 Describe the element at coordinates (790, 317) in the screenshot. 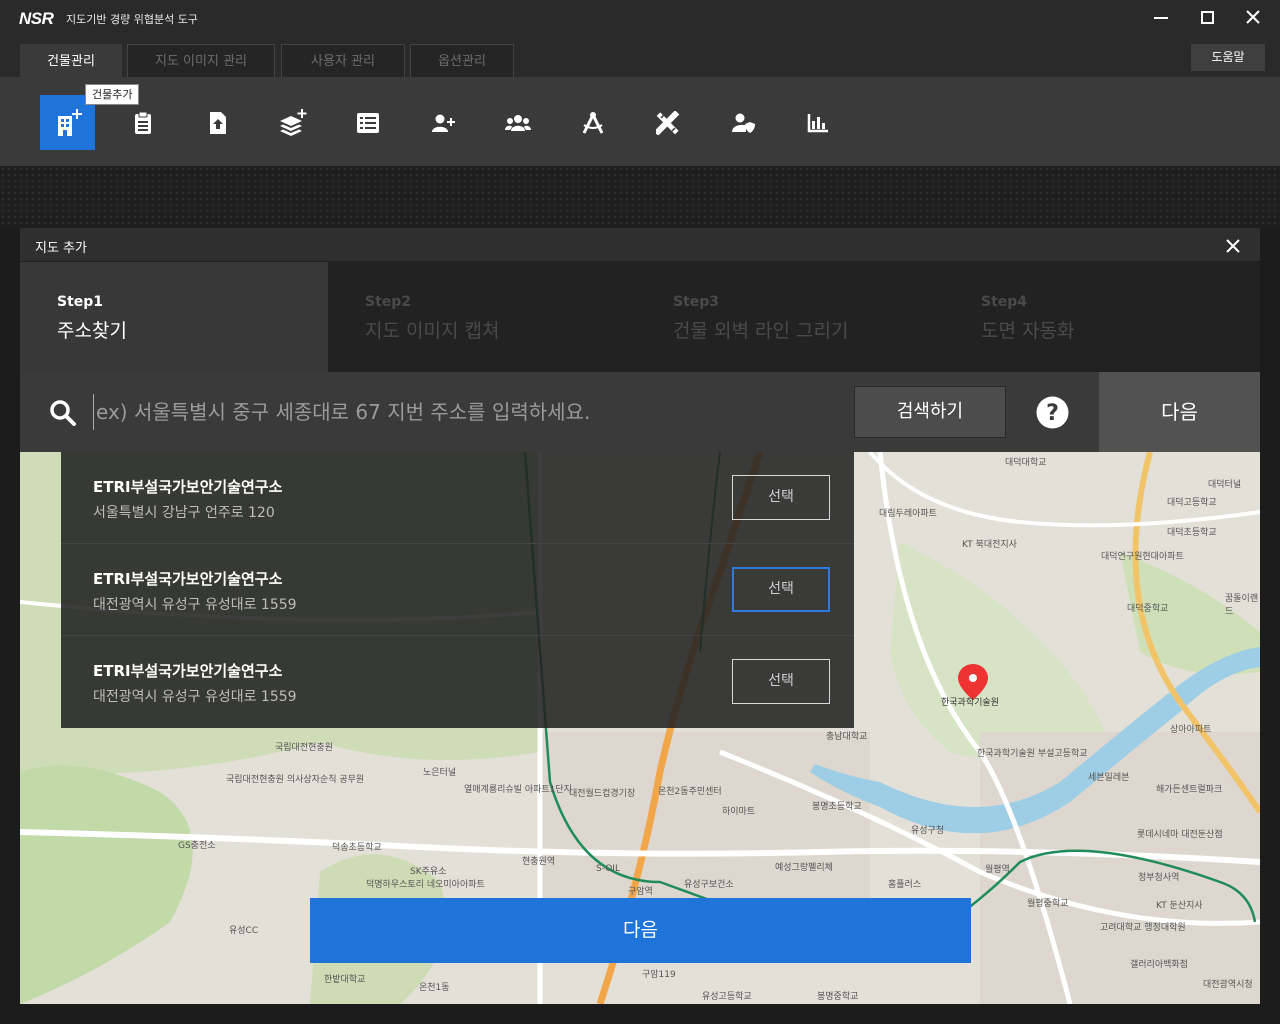

I see `step-3: Step3 건물 외벽 라인 그리기` at that location.